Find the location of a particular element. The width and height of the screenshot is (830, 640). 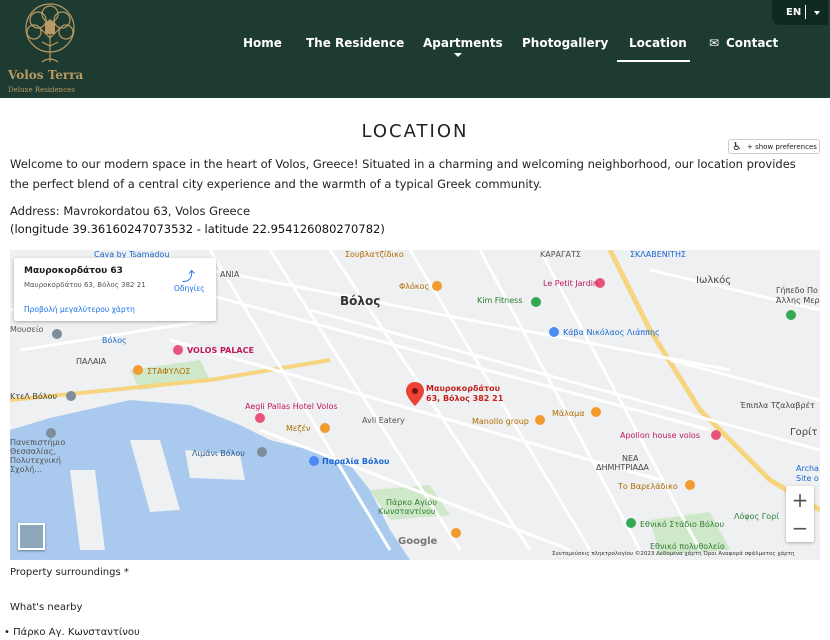

map-label-site: Site o is located at coordinates (807, 478).